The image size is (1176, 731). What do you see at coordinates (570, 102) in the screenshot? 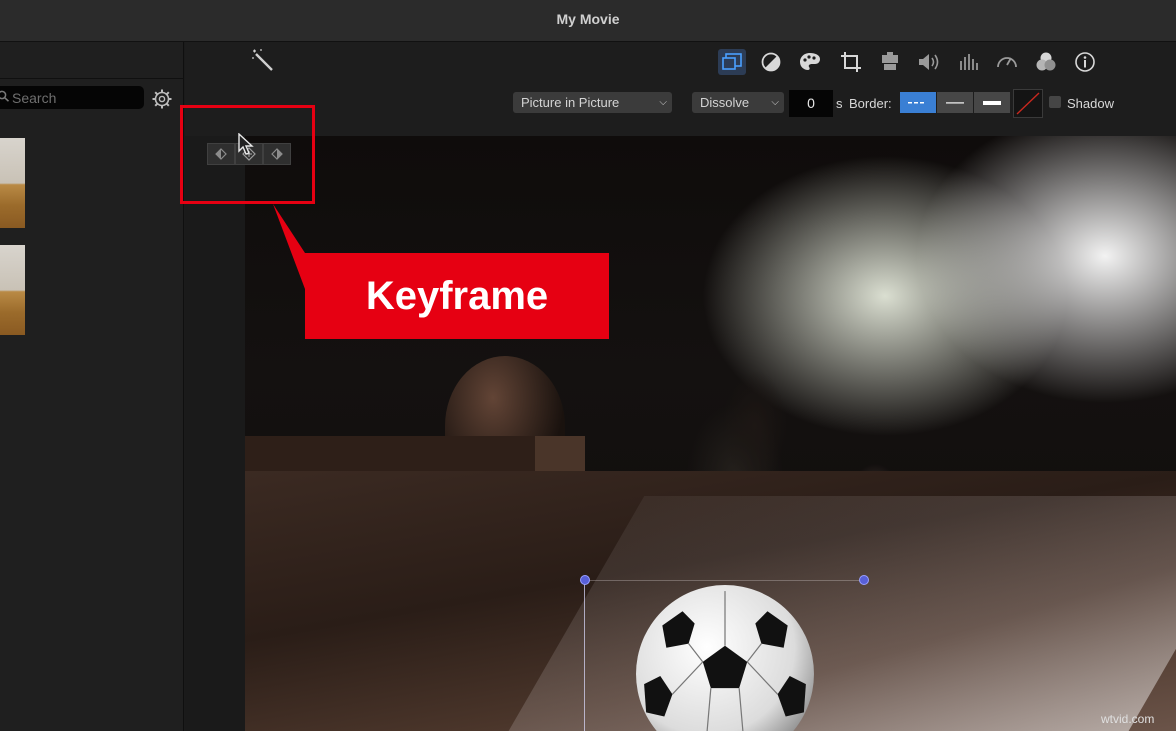
I see `overlay-mode-value: Picture in Picture` at bounding box center [570, 102].